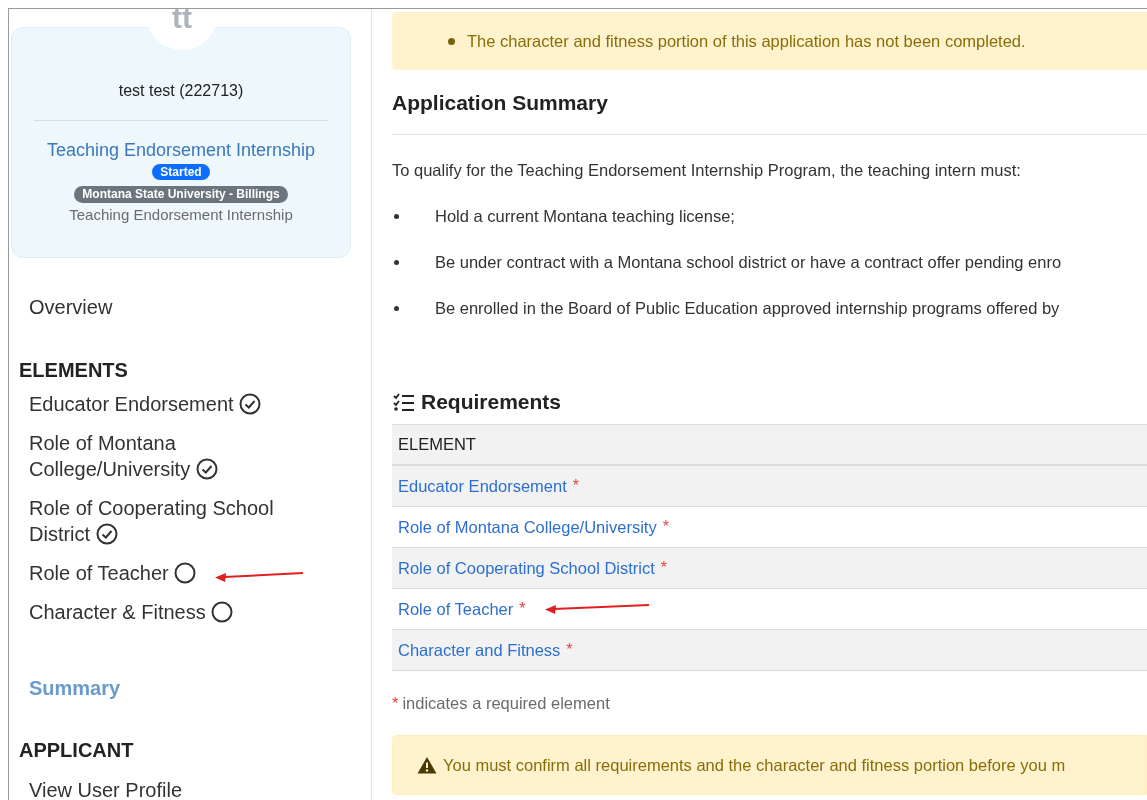 The width and height of the screenshot is (1147, 800). I want to click on section-heading: ELEMENTS, so click(74, 370).